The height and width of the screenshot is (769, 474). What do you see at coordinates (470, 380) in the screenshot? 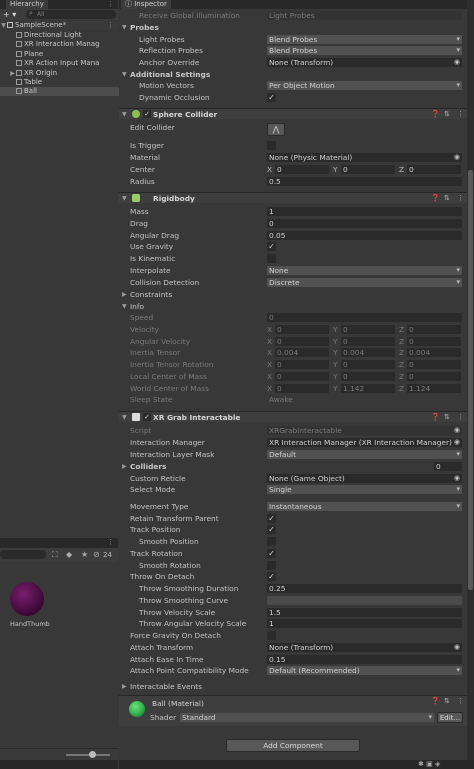
I see `scrollbar-thumb` at bounding box center [470, 380].